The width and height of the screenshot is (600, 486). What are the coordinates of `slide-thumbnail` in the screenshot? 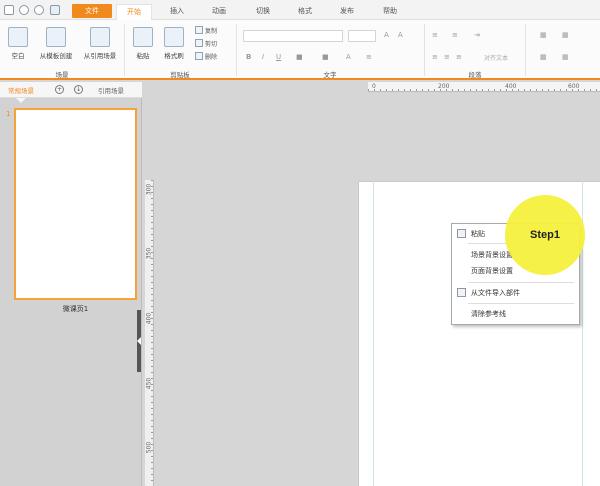 It's located at (75, 204).